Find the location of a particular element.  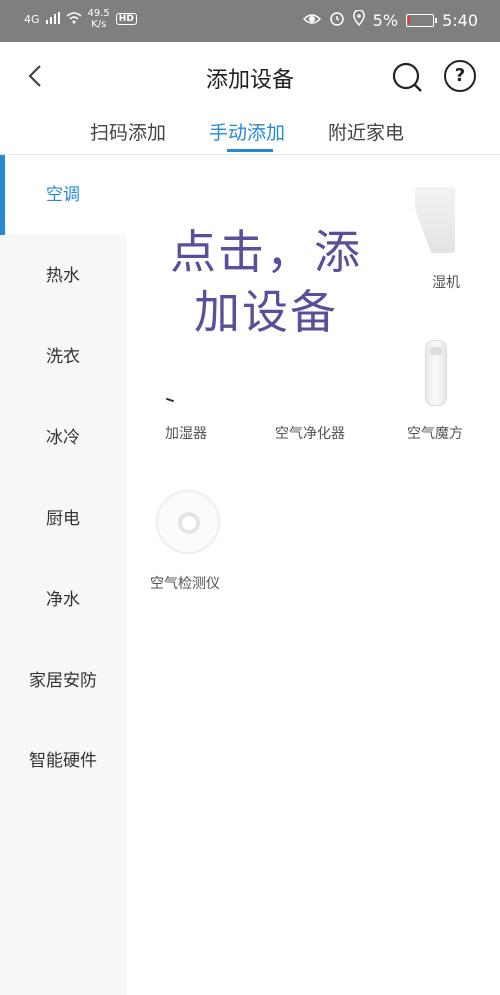

device-label-air-purifier: 空气净化器 is located at coordinates (310, 433).